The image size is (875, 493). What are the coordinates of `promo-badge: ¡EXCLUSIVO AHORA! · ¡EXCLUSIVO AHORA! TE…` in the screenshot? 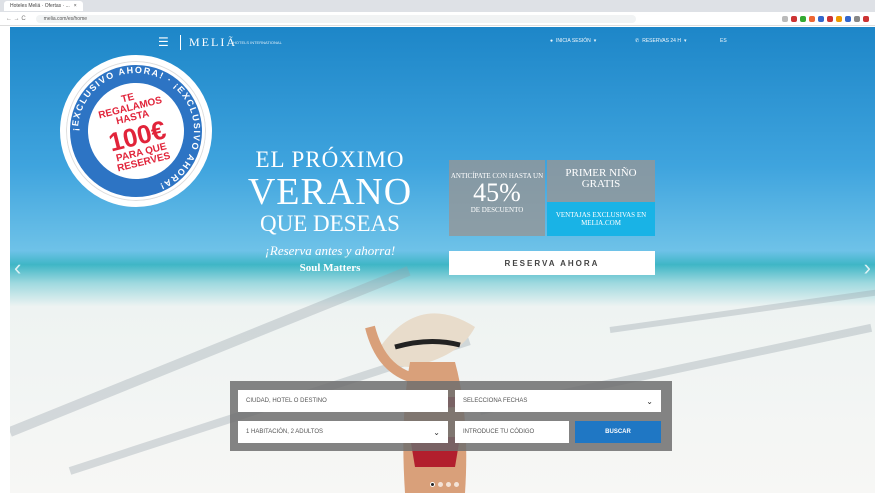 It's located at (136, 131).